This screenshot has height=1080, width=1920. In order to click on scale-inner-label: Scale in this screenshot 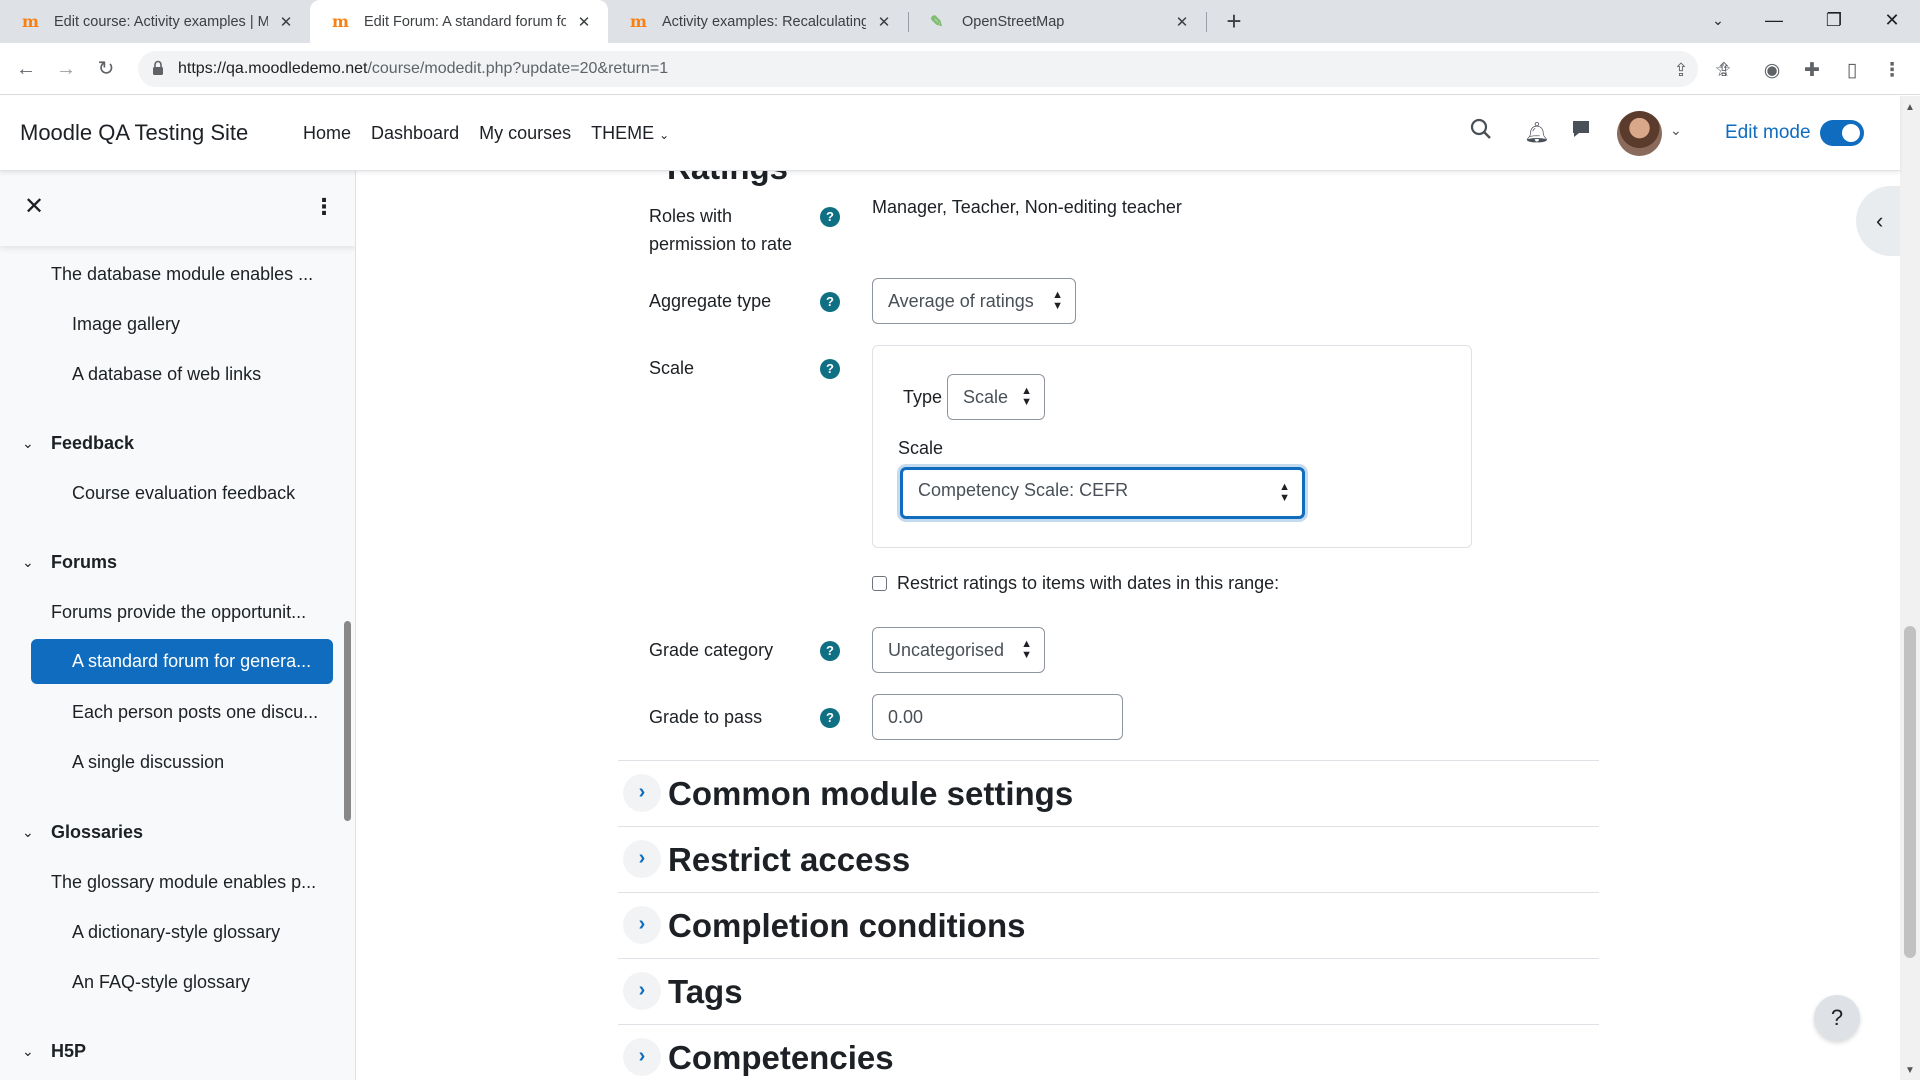, I will do `click(921, 448)`.